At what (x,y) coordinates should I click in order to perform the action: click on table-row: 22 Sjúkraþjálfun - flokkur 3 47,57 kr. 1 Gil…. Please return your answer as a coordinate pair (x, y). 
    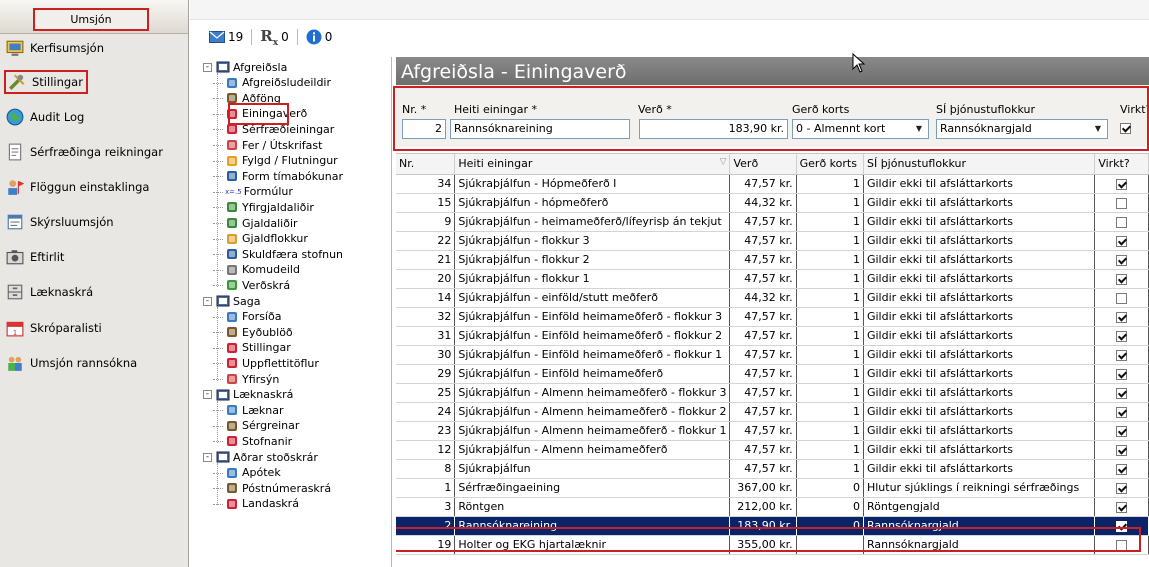
    Looking at the image, I should click on (772, 241).